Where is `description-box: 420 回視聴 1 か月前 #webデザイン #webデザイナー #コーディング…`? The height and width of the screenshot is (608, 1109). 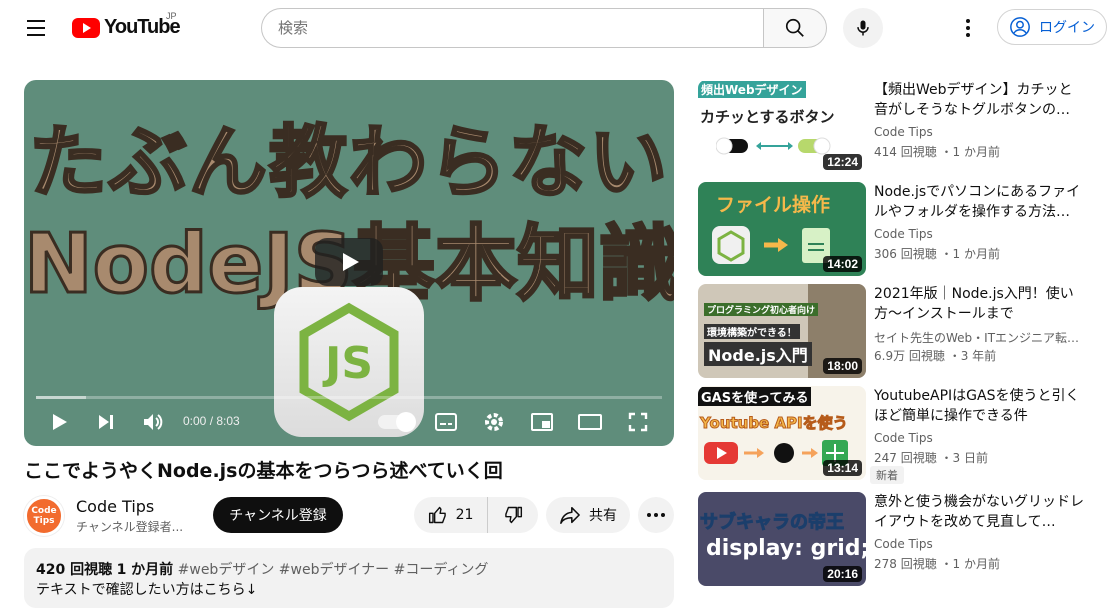
description-box: 420 回視聴 1 か月前 #webデザイン #webデザイナー #コーディング… is located at coordinates (349, 578).